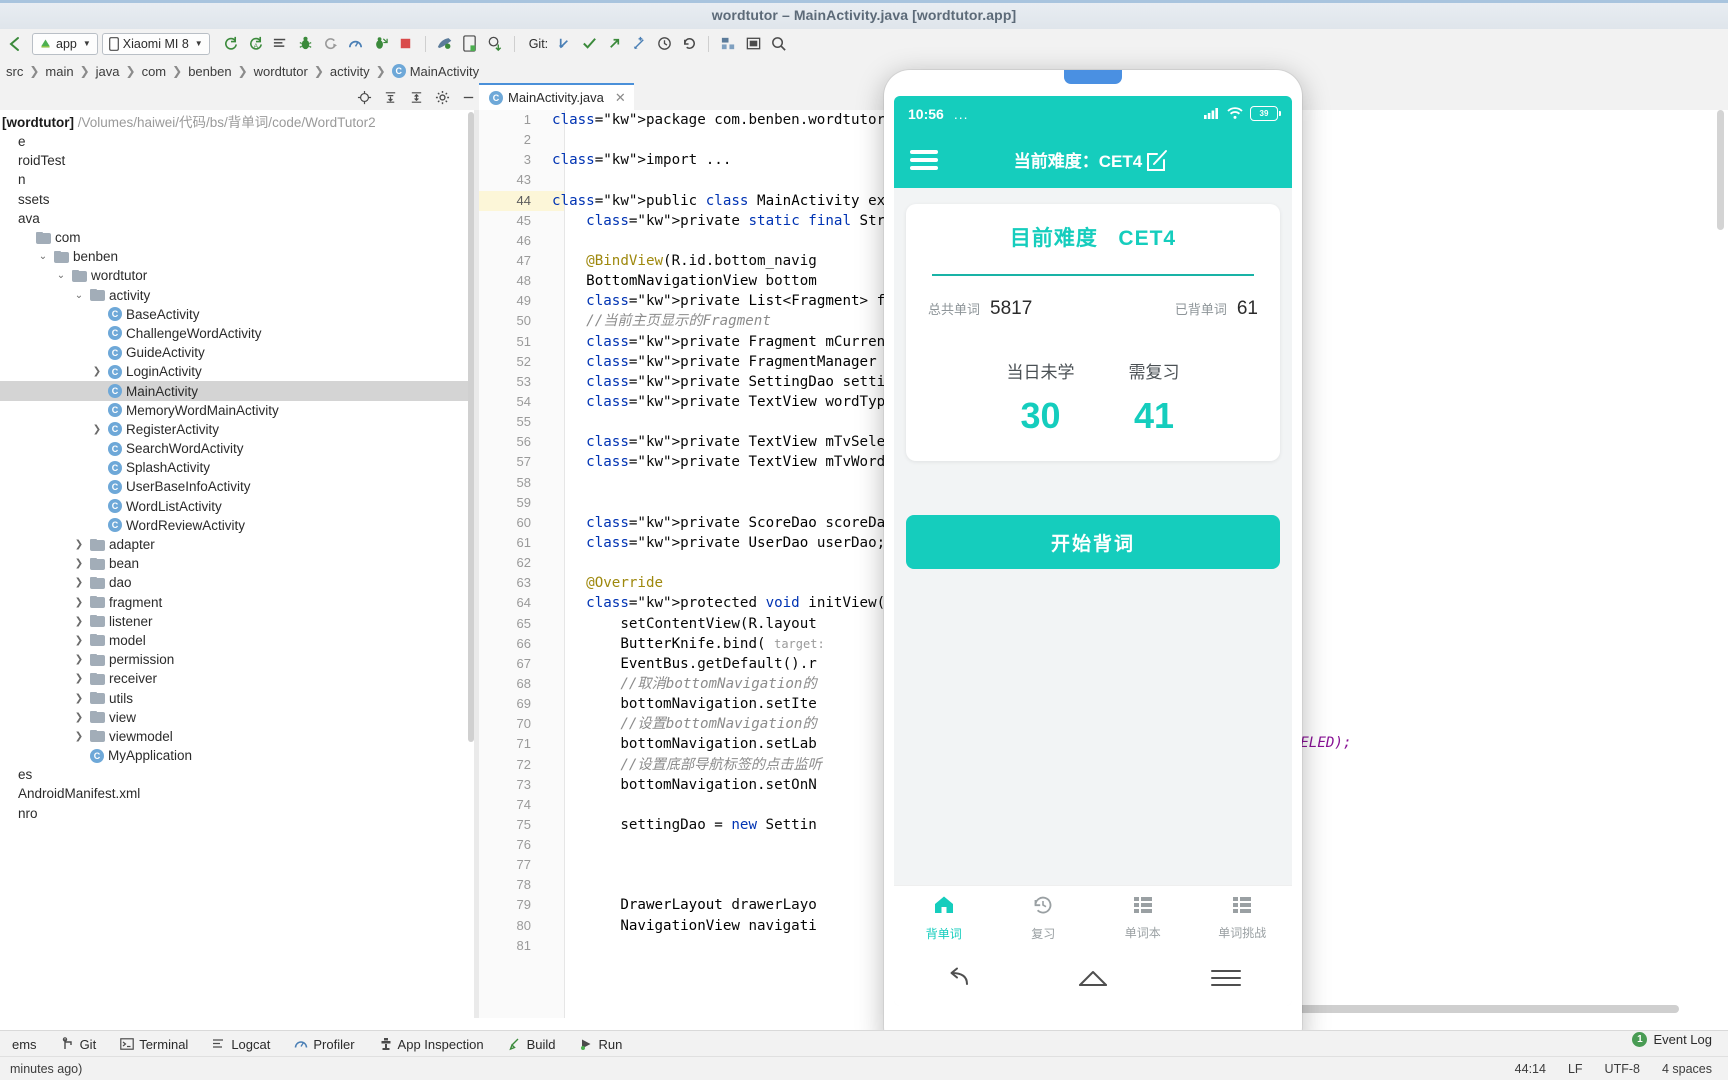  What do you see at coordinates (108, 71) in the screenshot?
I see `breadcrumb-item-java: java` at bounding box center [108, 71].